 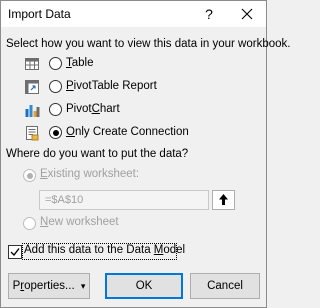 What do you see at coordinates (70, 86) in the screenshot?
I see `pivottable-option-mnemonic: P` at bounding box center [70, 86].